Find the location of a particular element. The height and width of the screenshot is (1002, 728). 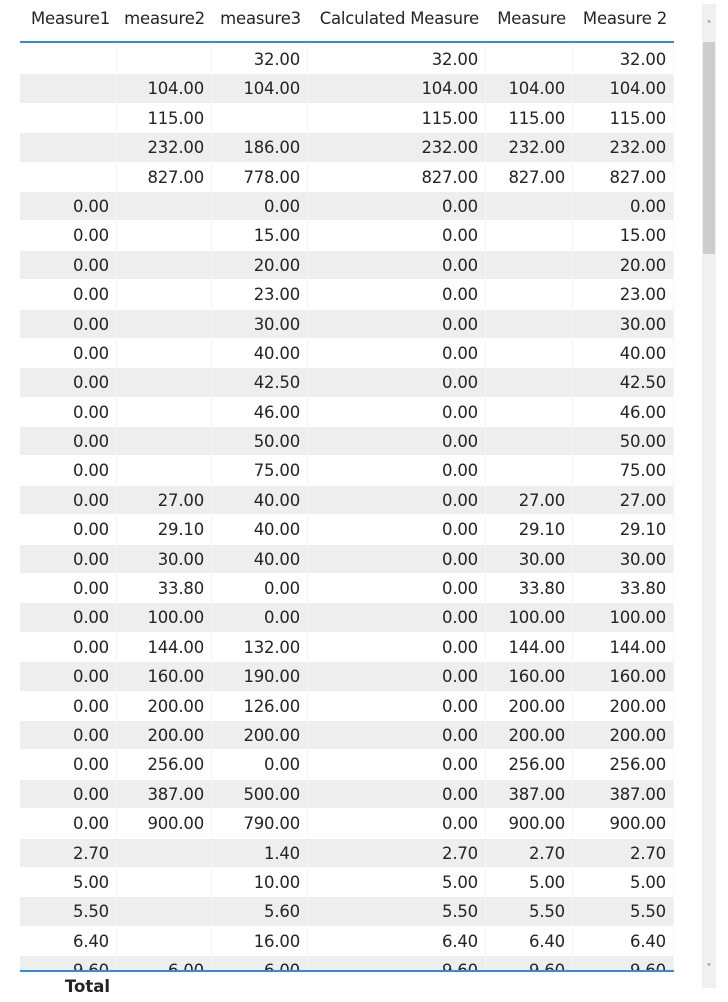

table-cell: 126.00 is located at coordinates (260, 705).